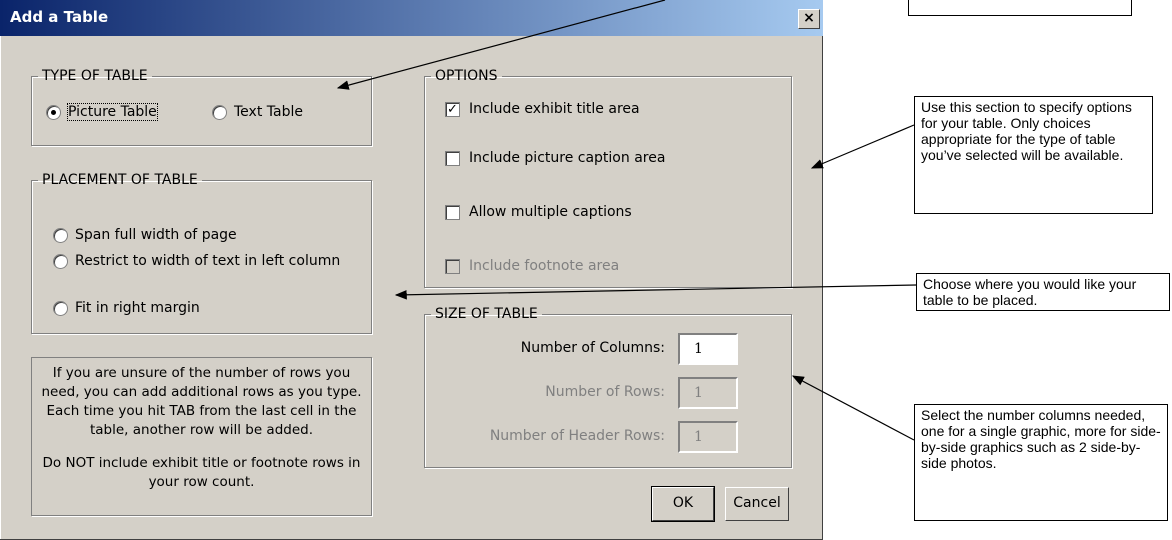 The image size is (1172, 540). Describe the element at coordinates (853, 408) in the screenshot. I see `size-arrow` at that location.